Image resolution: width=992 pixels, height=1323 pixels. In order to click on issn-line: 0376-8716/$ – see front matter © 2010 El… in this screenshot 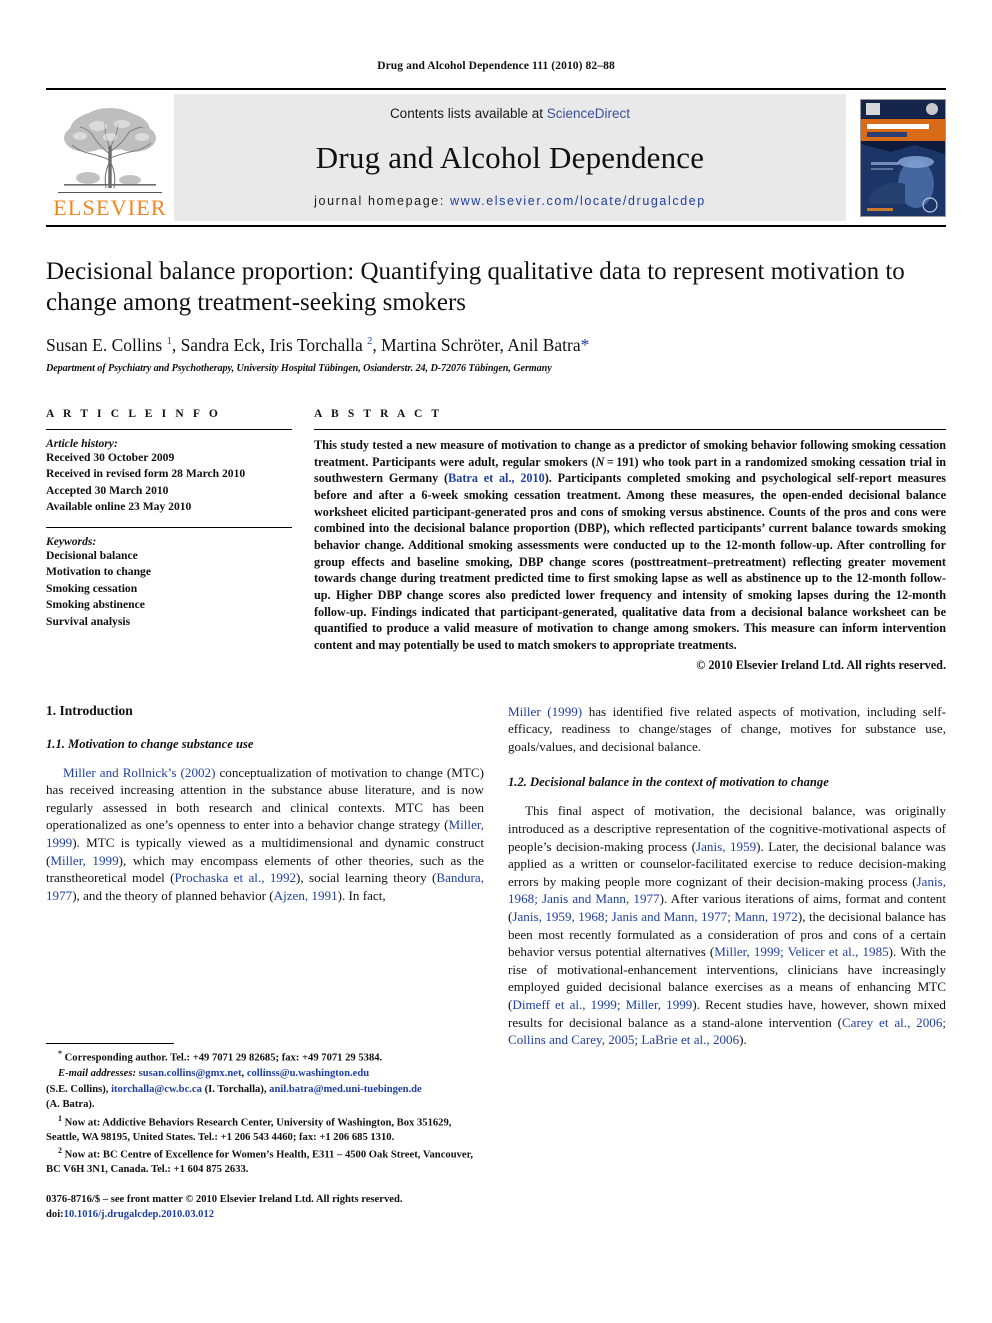, I will do `click(224, 1199)`.